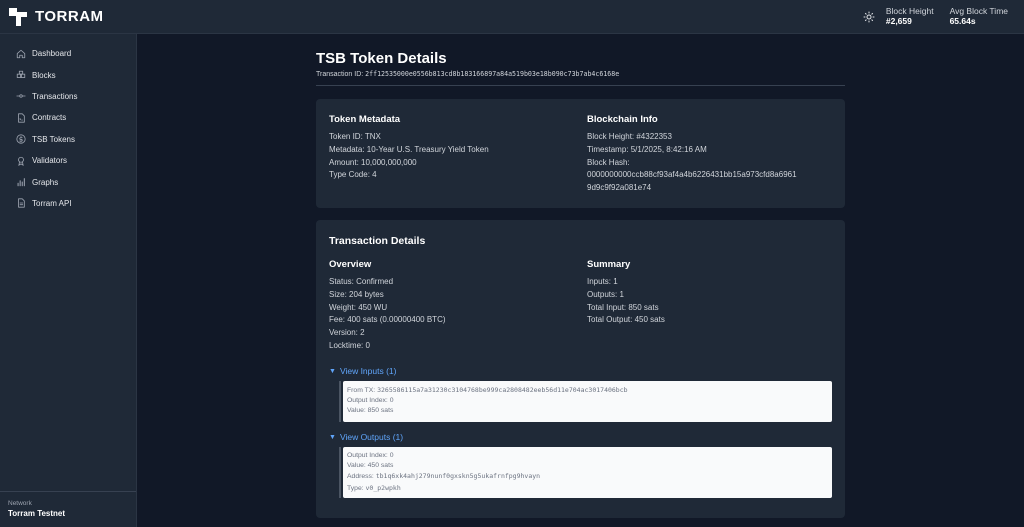 This screenshot has width=1024, height=527. I want to click on summary-total-output: Total Output: 450 sats, so click(626, 320).